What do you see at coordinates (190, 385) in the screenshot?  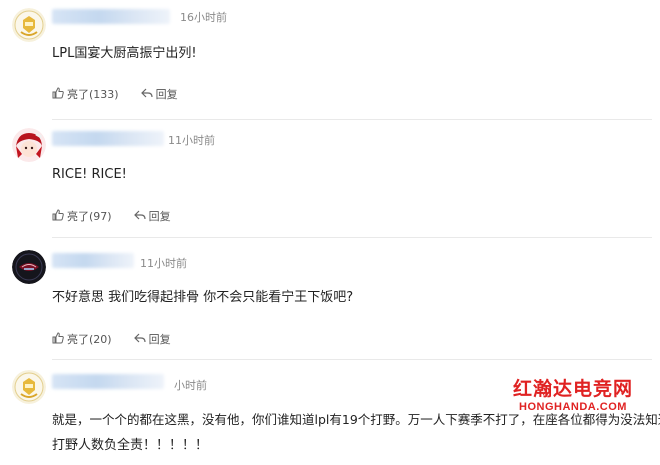 I see `comment-time: 小时前` at bounding box center [190, 385].